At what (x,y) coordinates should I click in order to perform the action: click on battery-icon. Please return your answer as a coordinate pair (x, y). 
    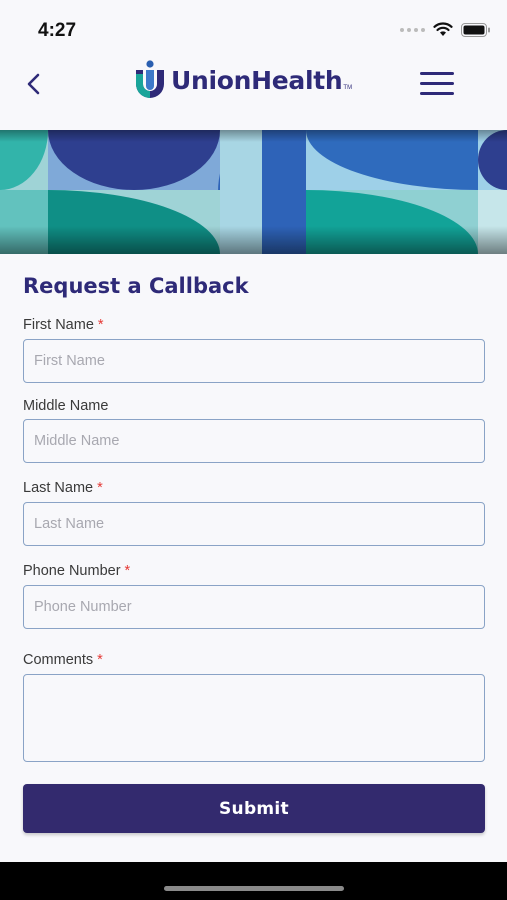
    Looking at the image, I should click on (475, 29).